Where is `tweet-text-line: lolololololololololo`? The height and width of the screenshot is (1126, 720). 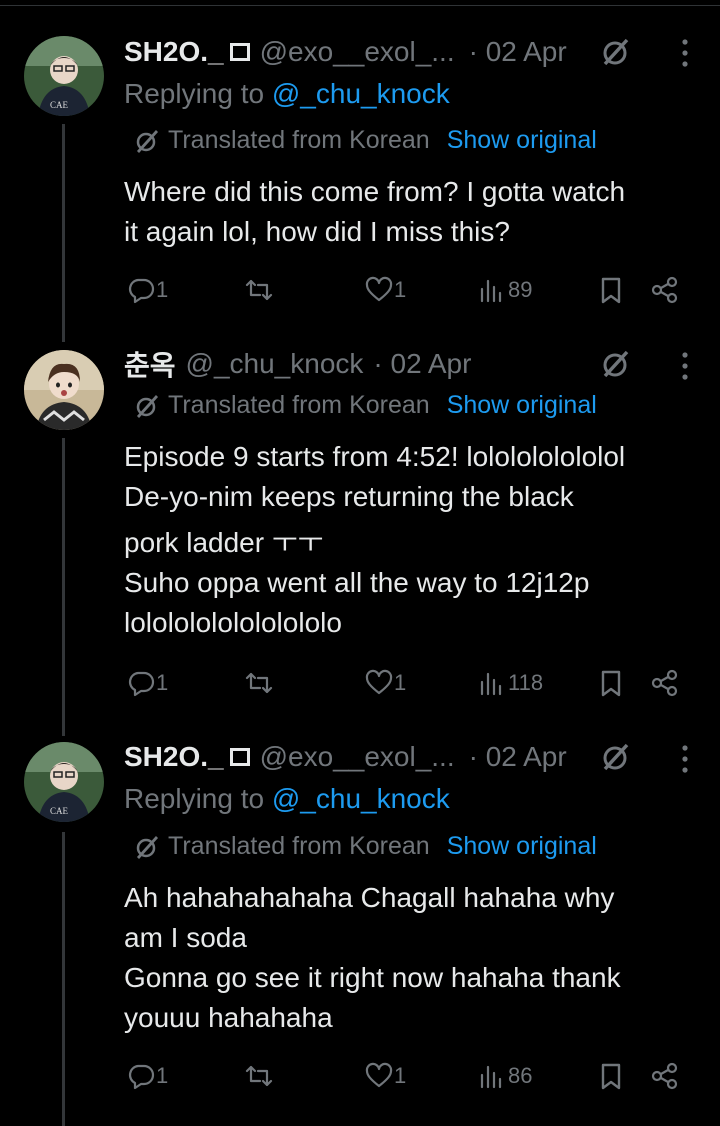
tweet-text-line: lolololololololololo is located at coordinates (233, 622).